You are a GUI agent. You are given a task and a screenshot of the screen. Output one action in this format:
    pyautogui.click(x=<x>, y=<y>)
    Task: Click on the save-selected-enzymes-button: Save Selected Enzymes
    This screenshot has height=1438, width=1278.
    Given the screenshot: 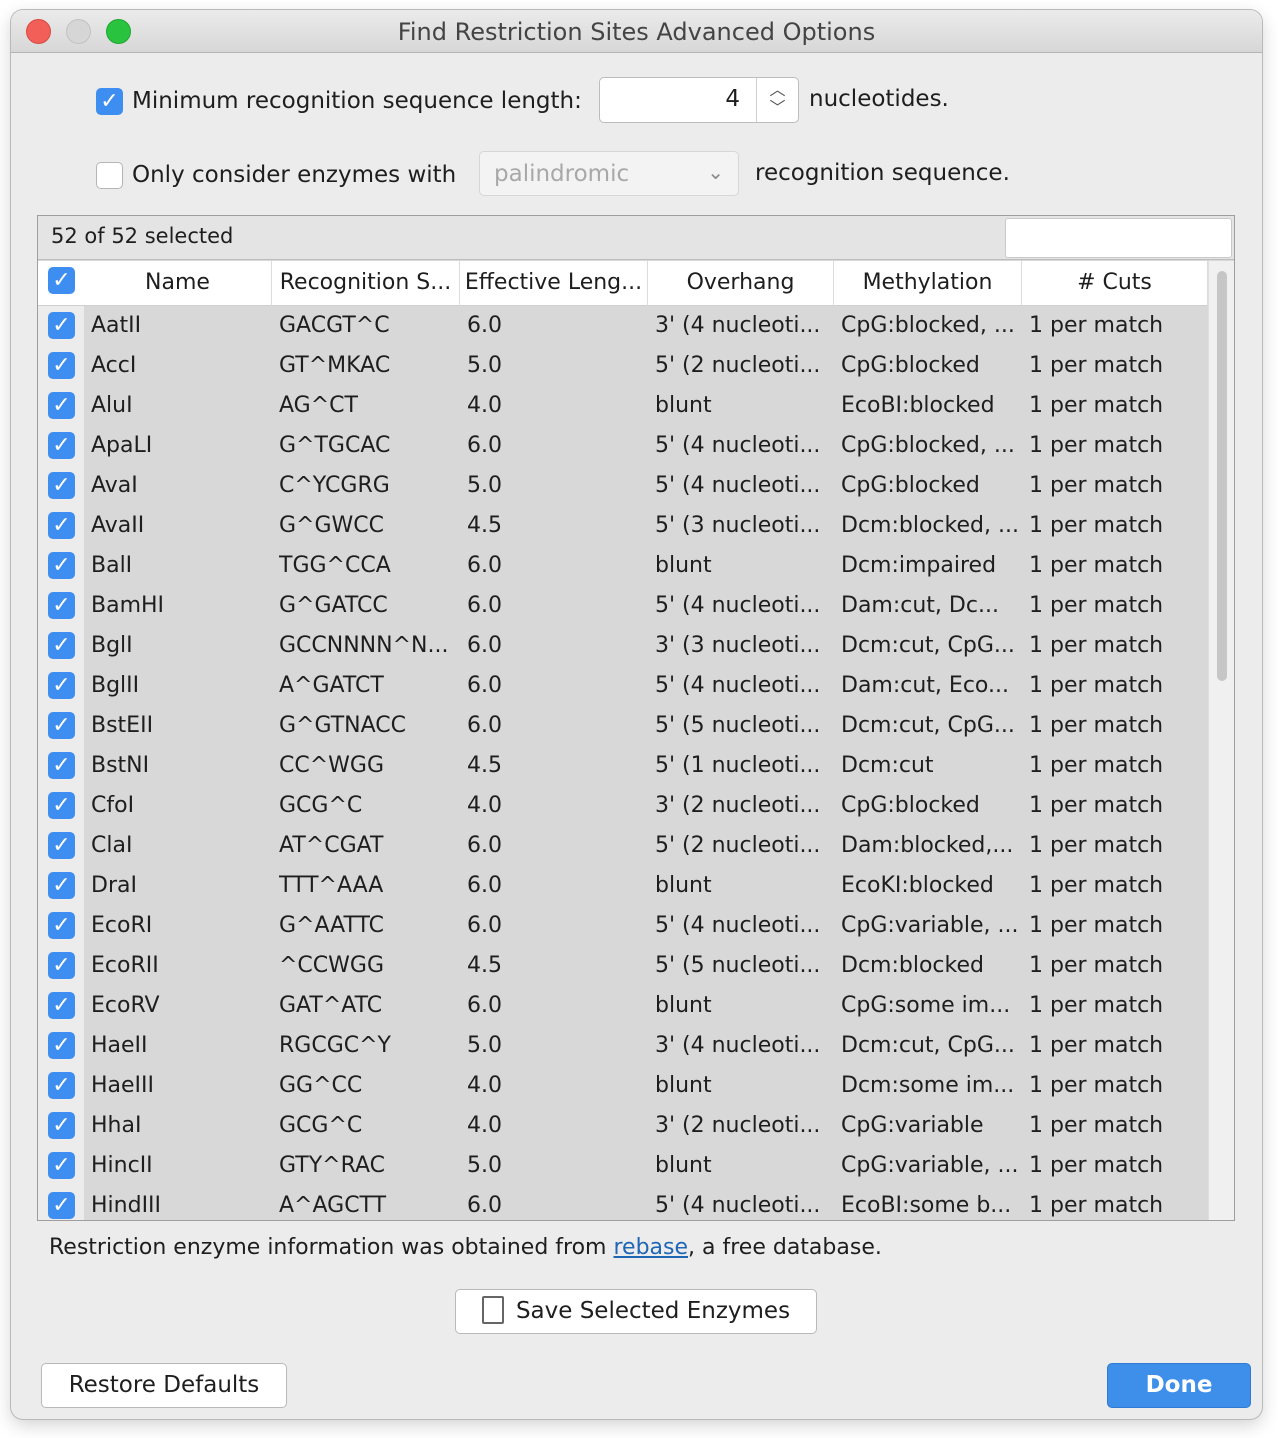 What is the action you would take?
    pyautogui.click(x=636, y=1311)
    